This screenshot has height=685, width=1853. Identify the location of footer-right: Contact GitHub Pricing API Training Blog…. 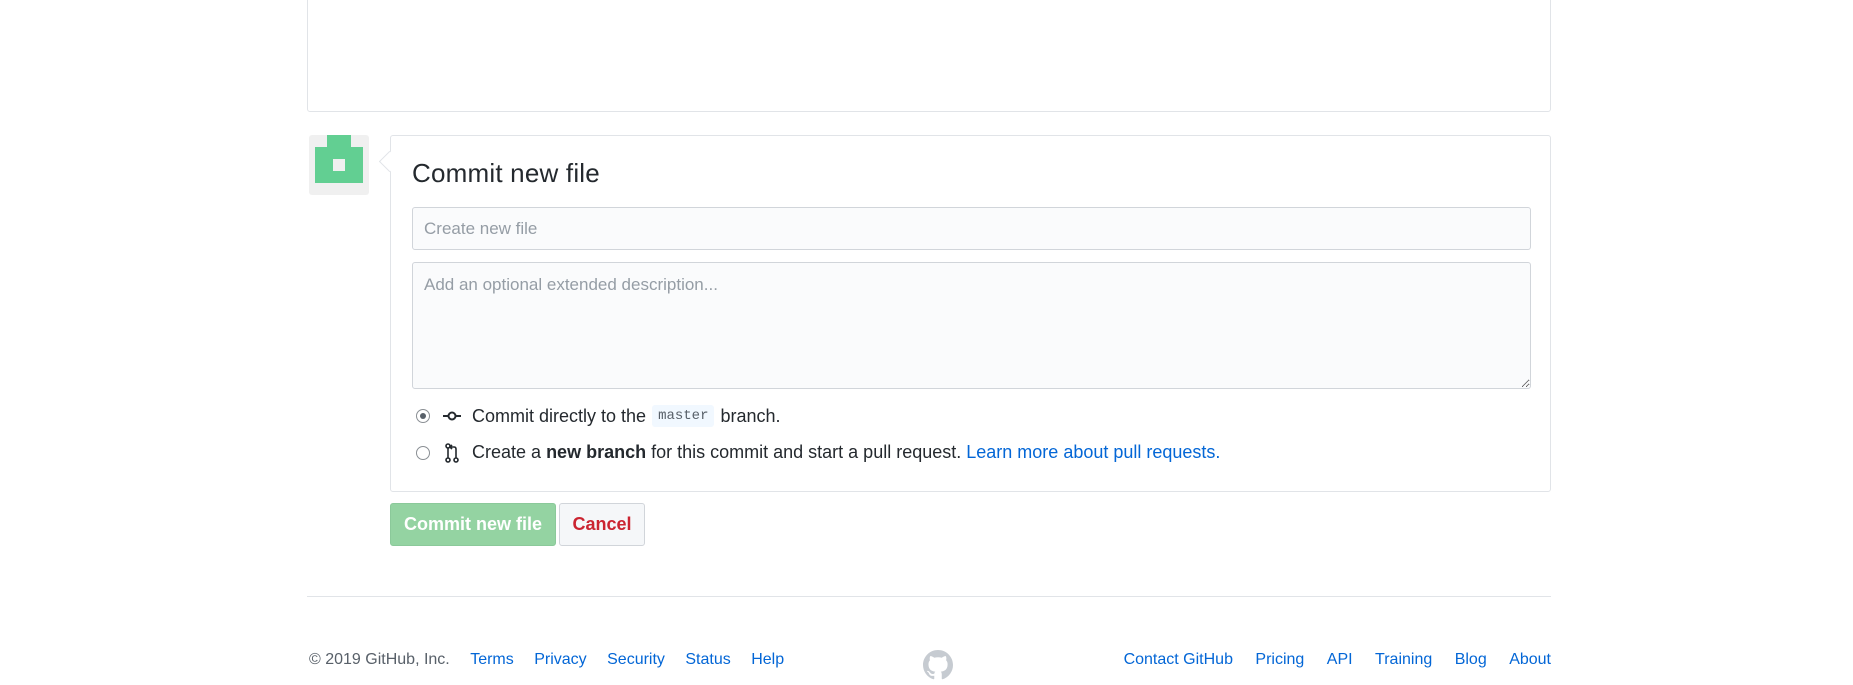
(1328, 660).